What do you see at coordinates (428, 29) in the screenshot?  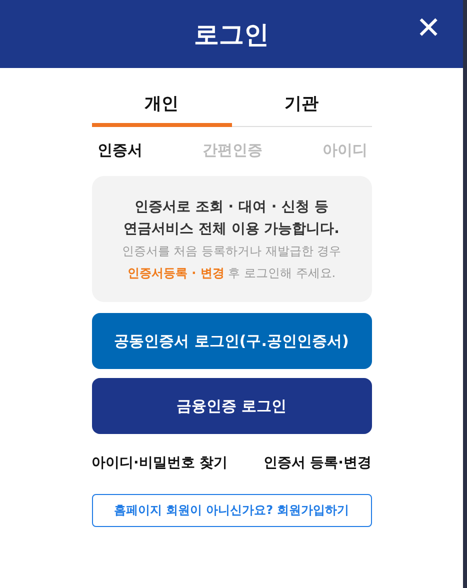 I see `close-button: ✕` at bounding box center [428, 29].